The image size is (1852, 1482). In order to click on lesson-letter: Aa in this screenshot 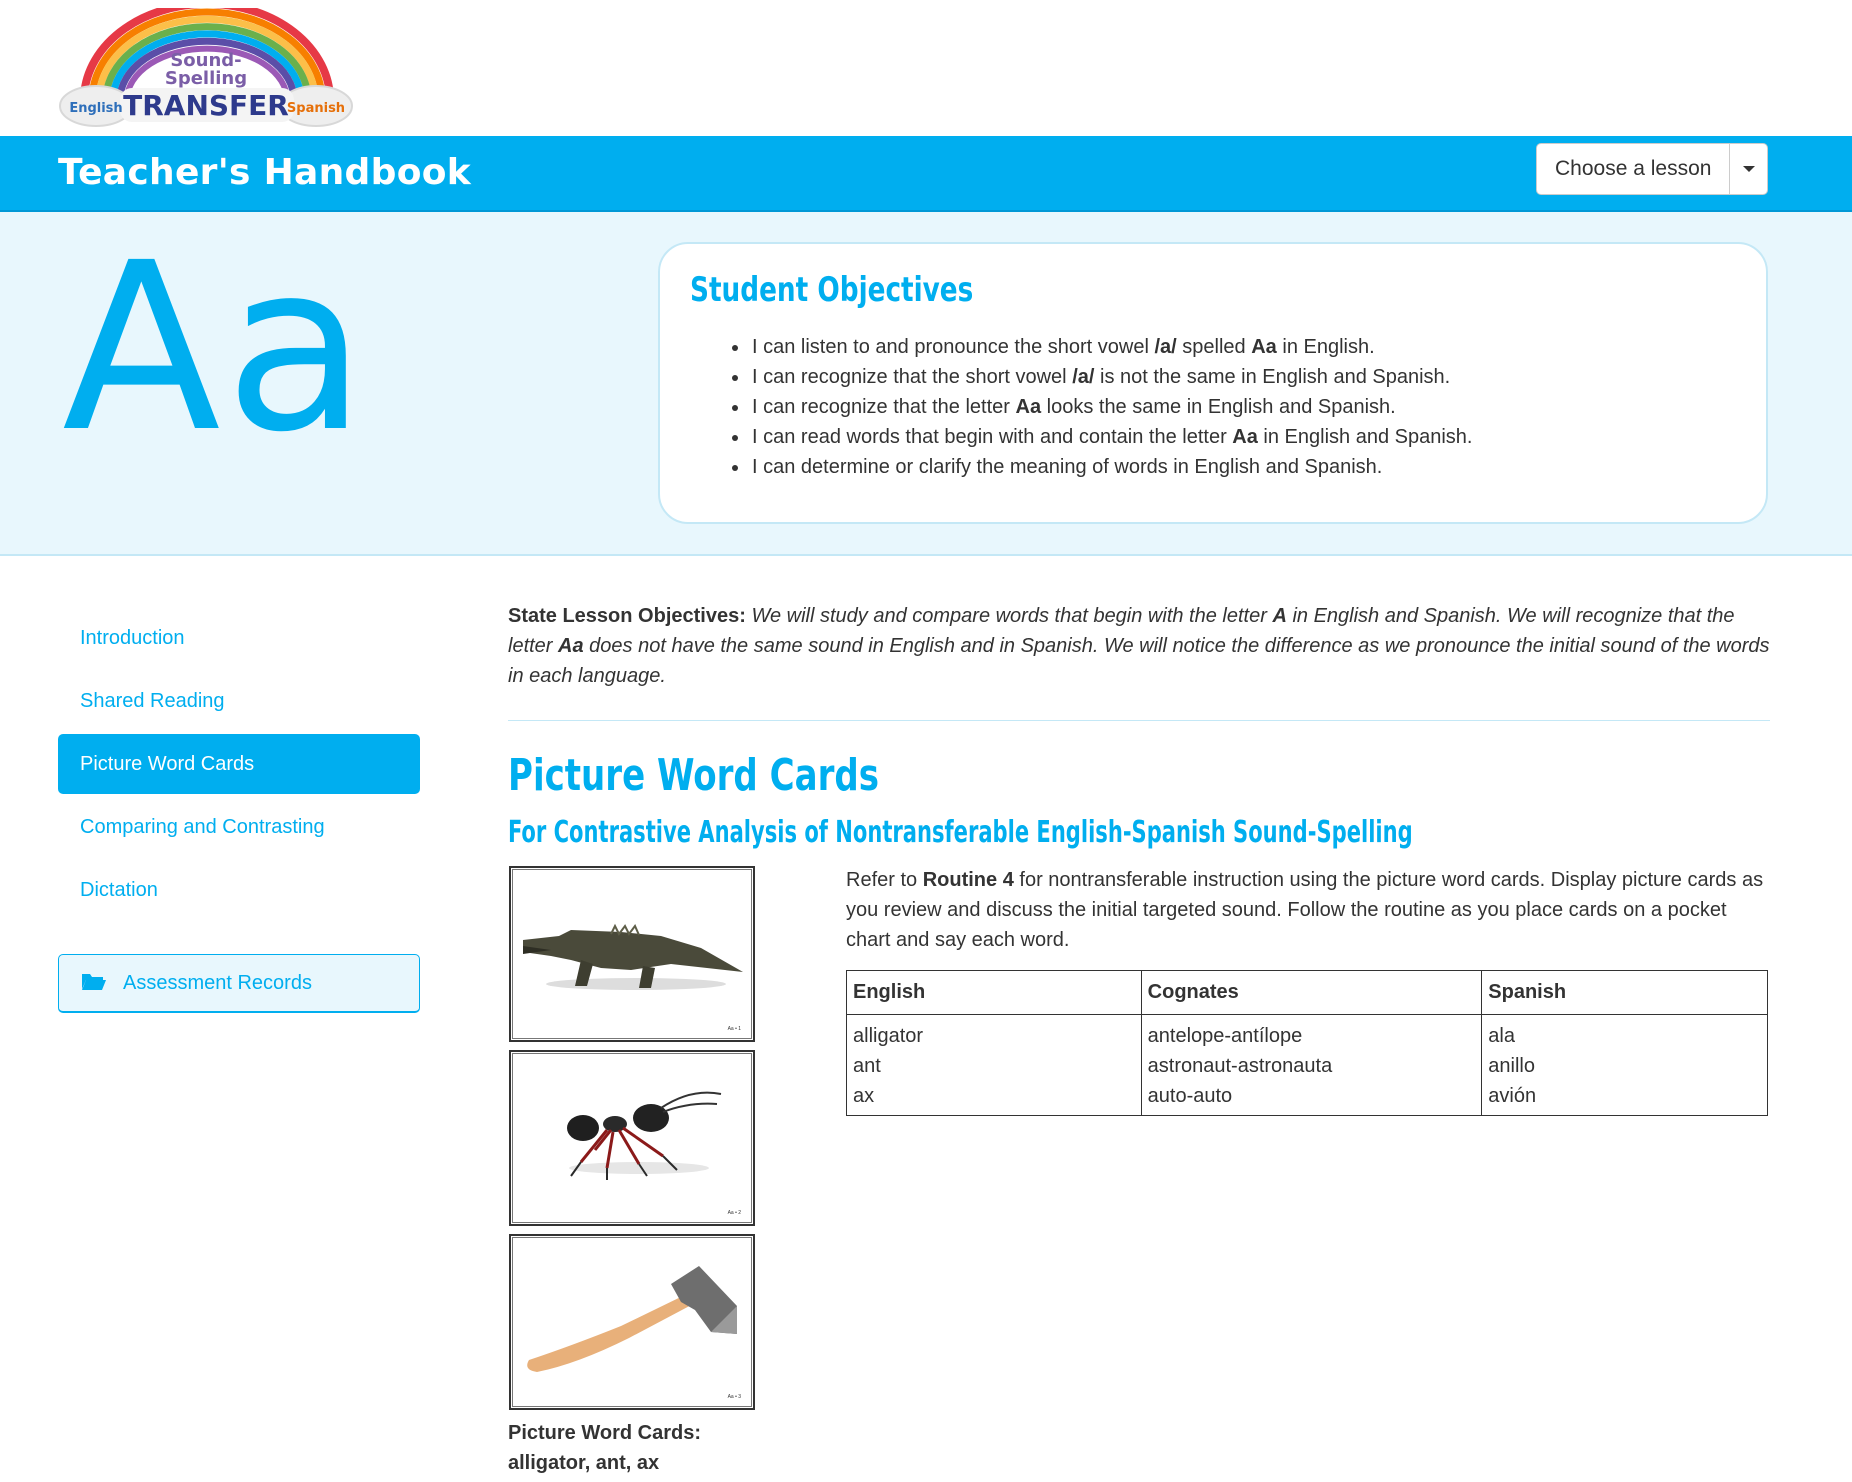, I will do `click(216, 348)`.